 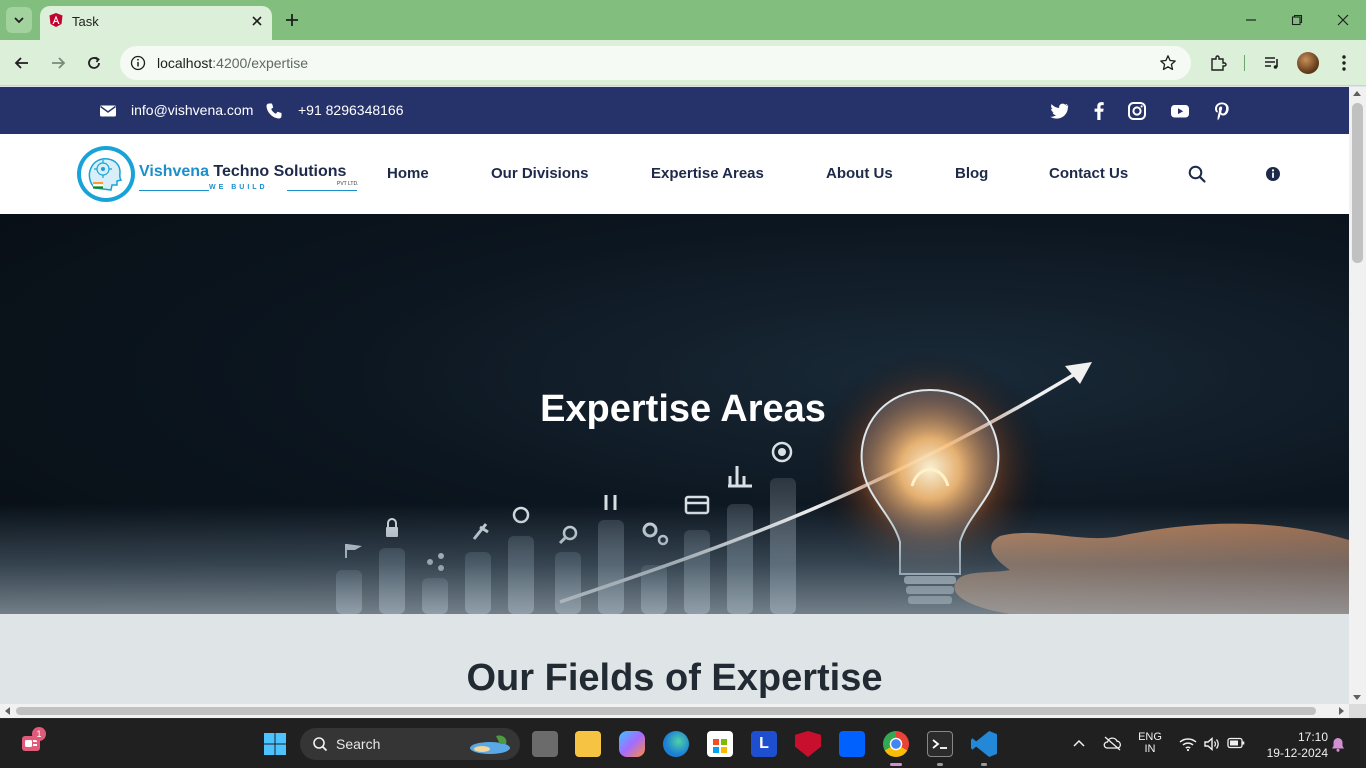 I want to click on url-host: localhost, so click(x=185, y=63).